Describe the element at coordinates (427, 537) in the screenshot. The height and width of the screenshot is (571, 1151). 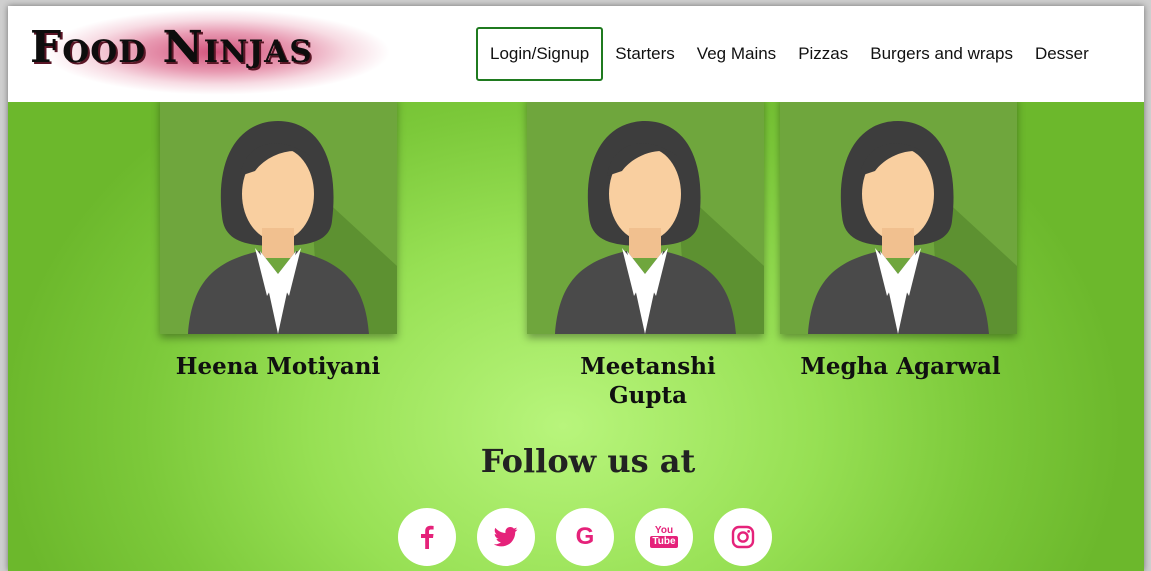
I see `facebook-icon` at that location.